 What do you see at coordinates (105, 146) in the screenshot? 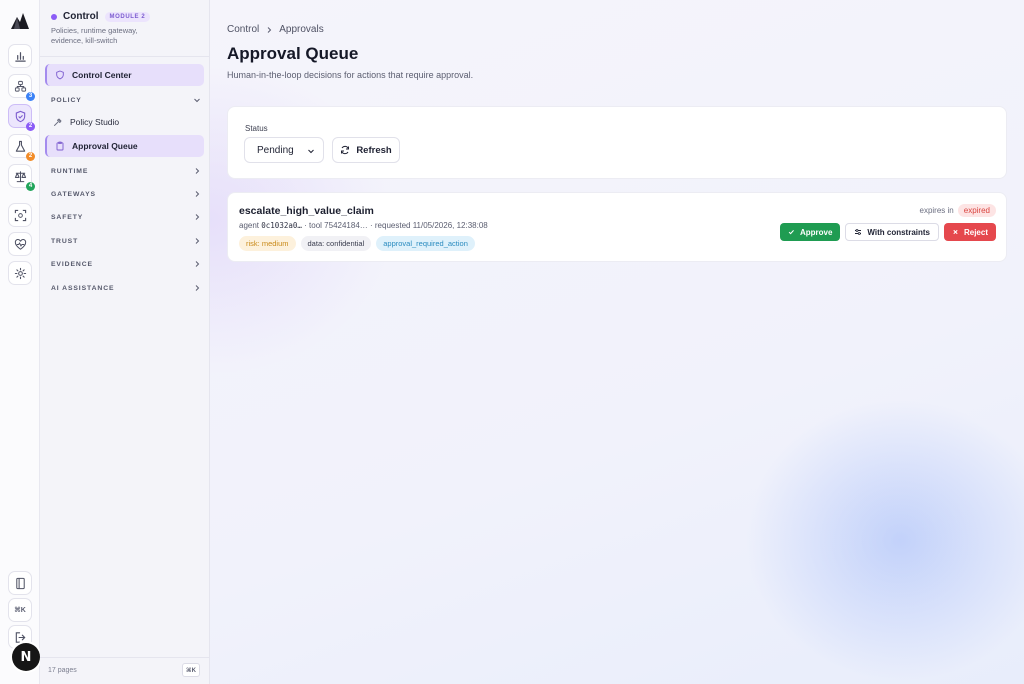
I see `sidebar-item-label: Approval Queue` at bounding box center [105, 146].